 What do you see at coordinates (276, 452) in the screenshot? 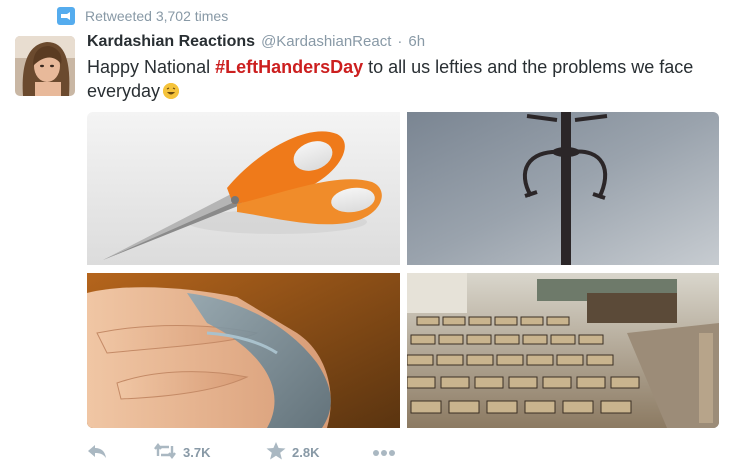
I see `star-icon` at bounding box center [276, 452].